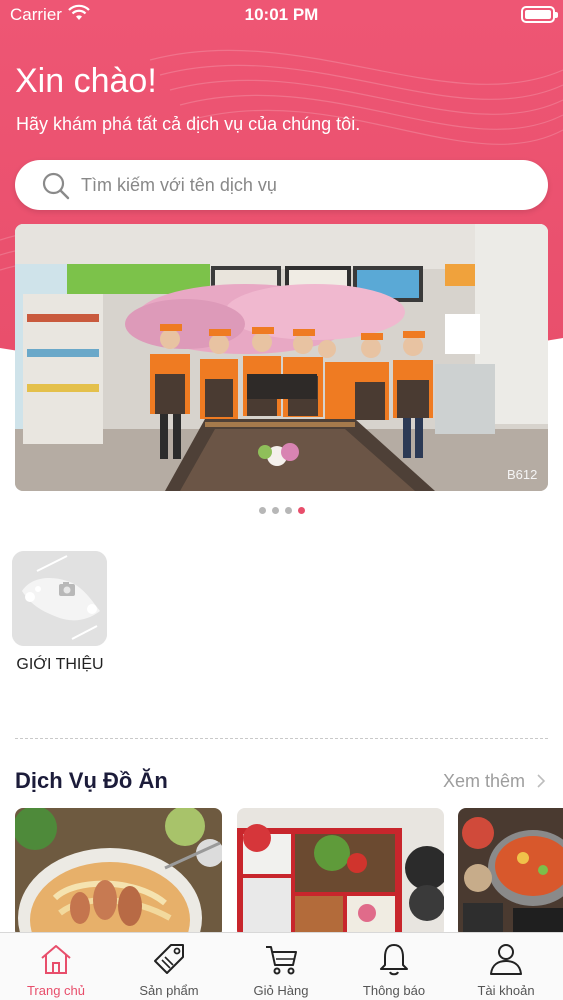 Image resolution: width=563 pixels, height=1000 pixels. What do you see at coordinates (281, 738) in the screenshot?
I see `section-divider` at bounding box center [281, 738].